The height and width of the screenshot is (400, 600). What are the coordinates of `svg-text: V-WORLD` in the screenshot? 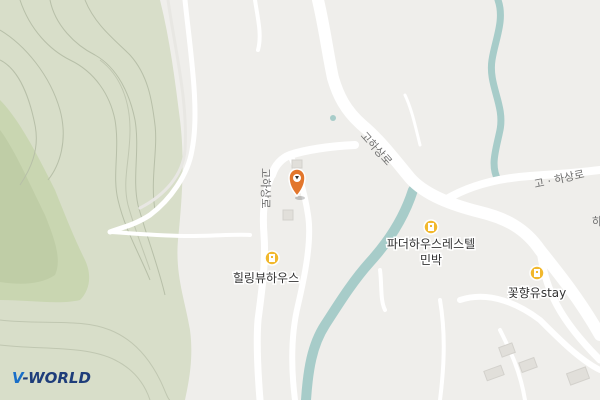 It's located at (51, 378).